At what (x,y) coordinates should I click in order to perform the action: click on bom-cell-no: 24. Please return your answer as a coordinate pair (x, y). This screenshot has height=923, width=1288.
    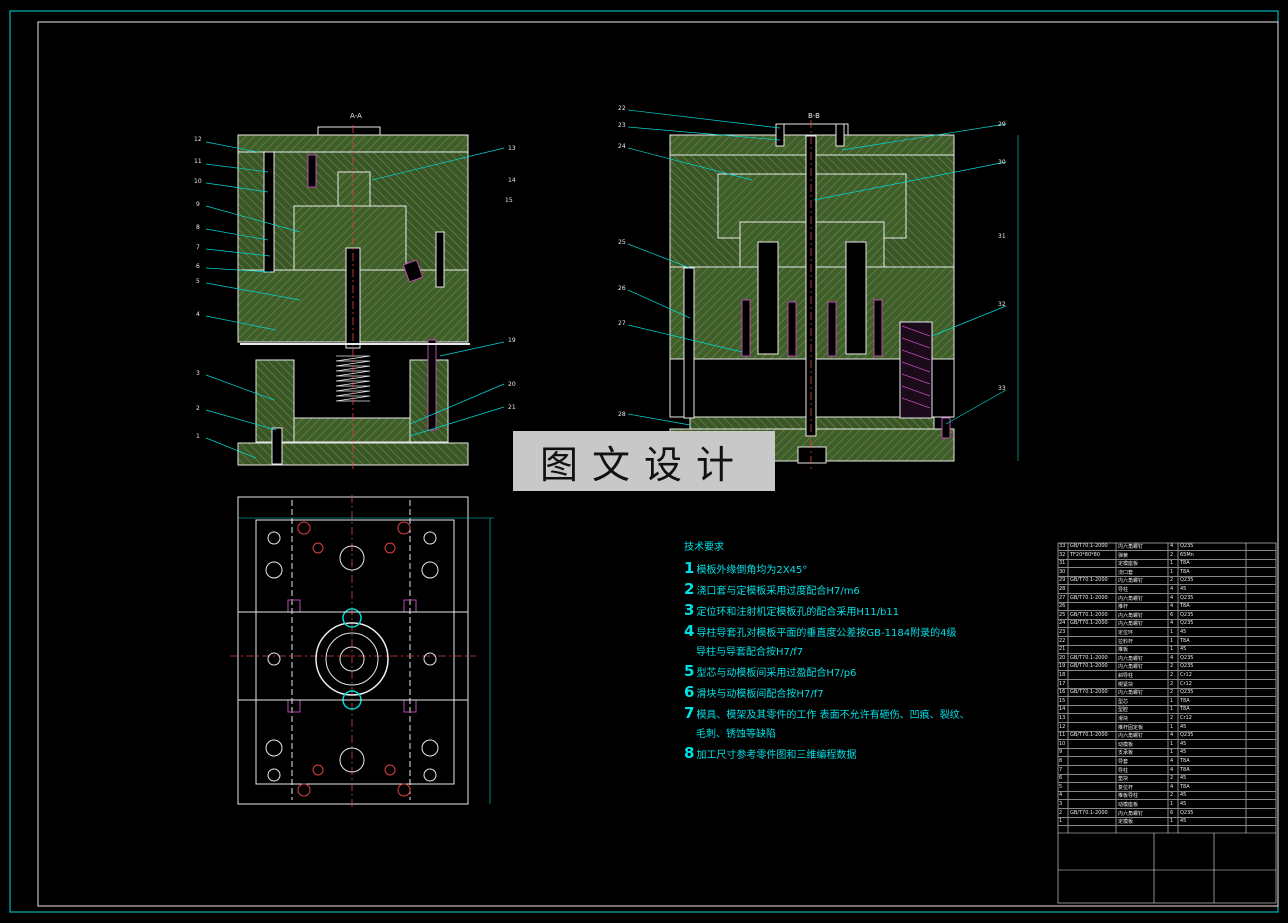
    Looking at the image, I should click on (1062, 623).